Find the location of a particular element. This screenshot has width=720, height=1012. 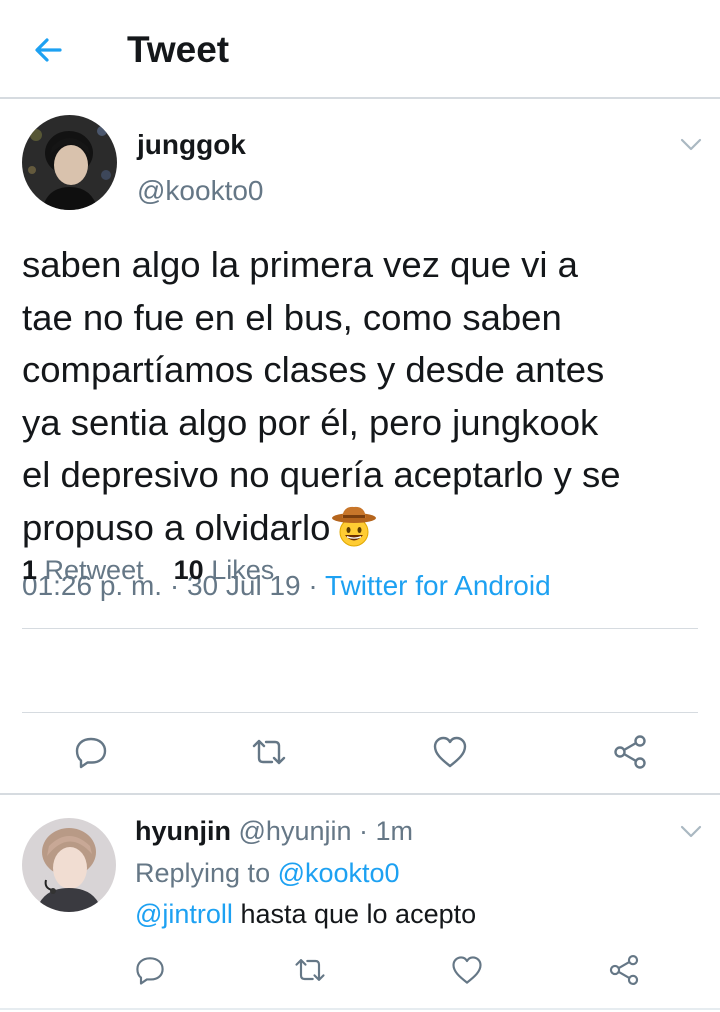

avatar is located at coordinates (69, 162).